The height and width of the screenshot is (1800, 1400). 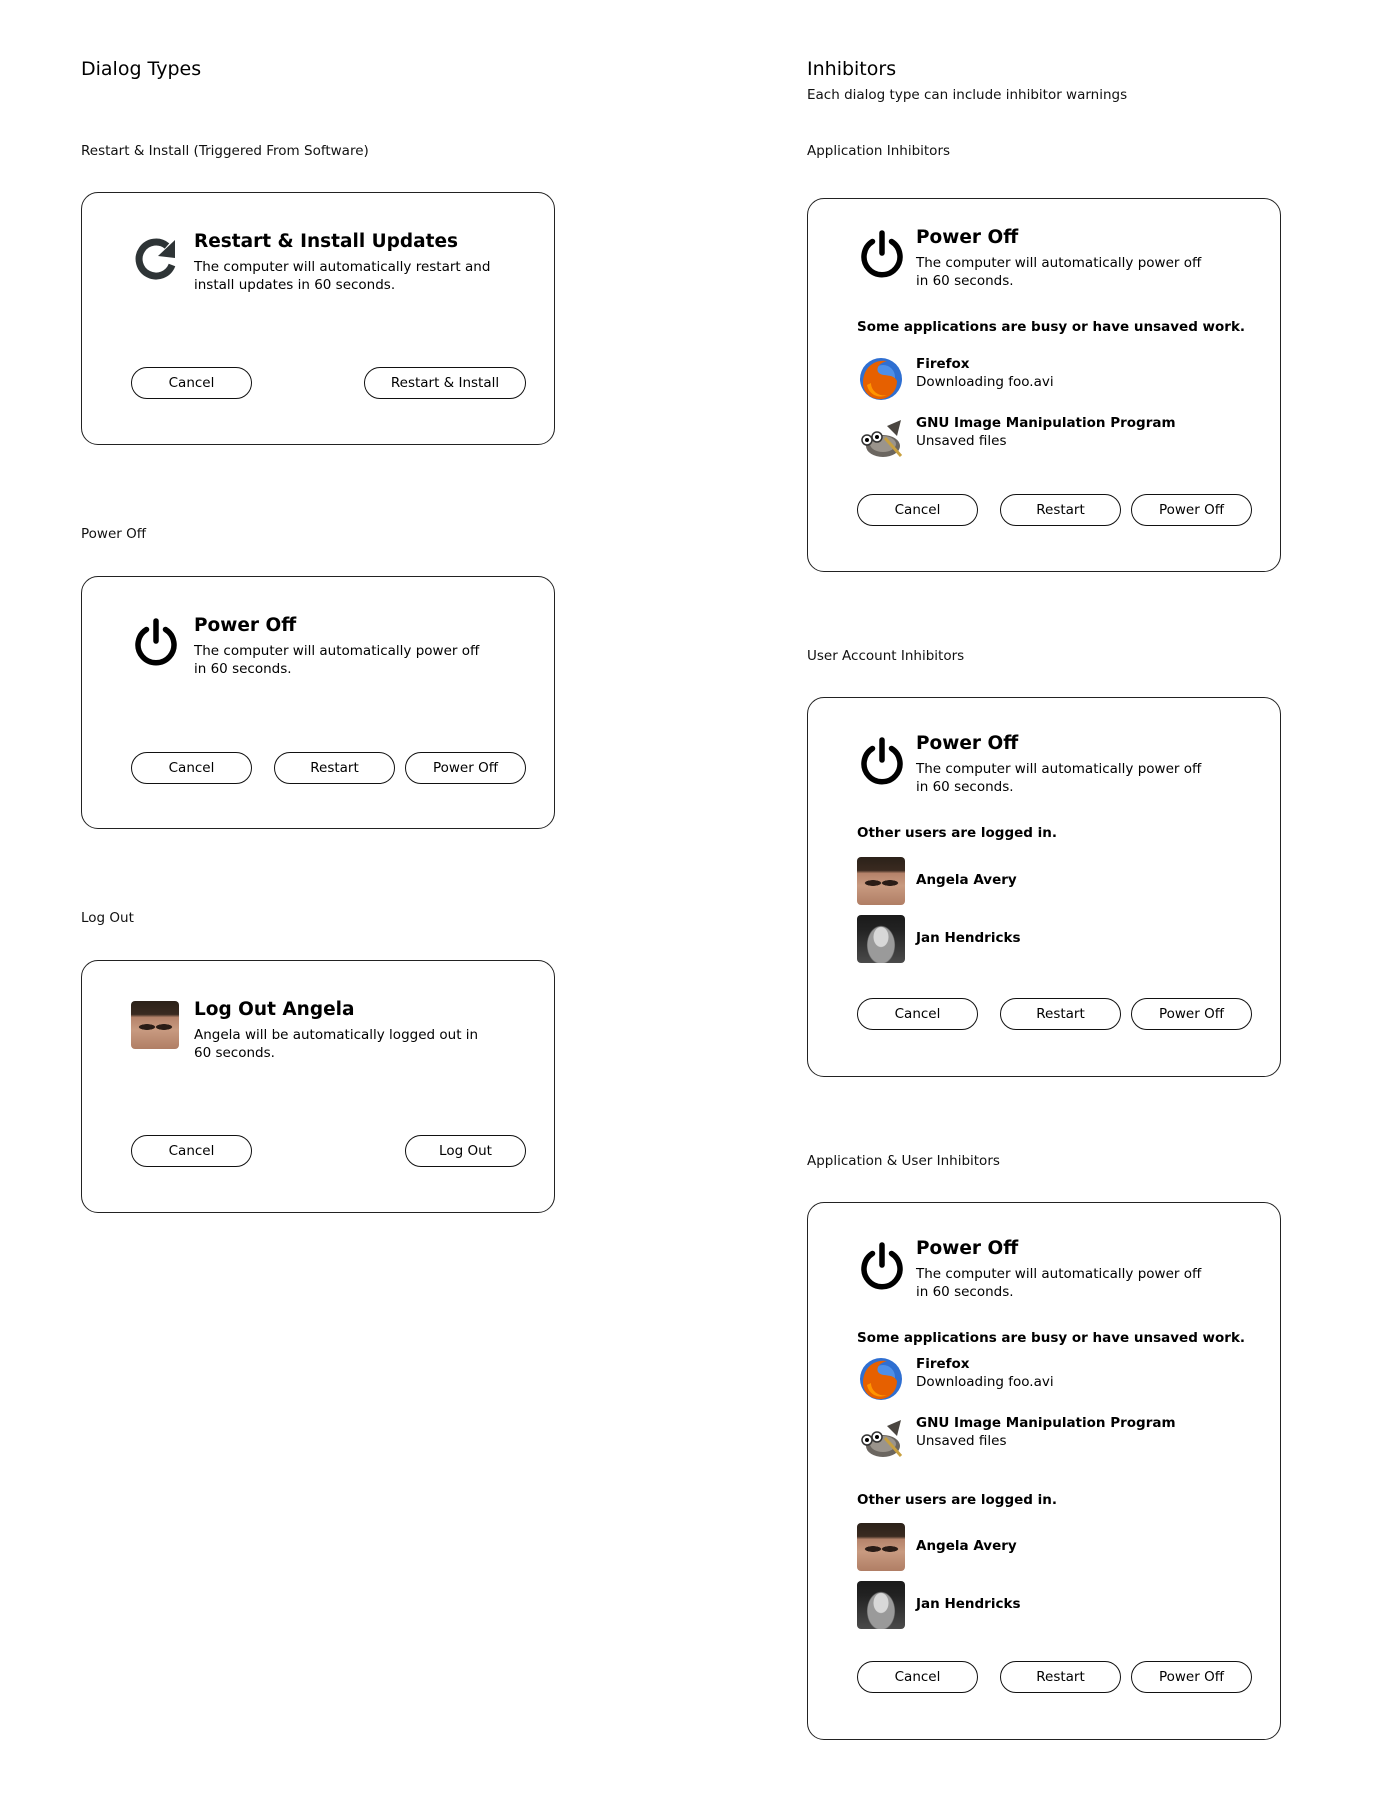 What do you see at coordinates (274, 1009) in the screenshot?
I see `dialog-title: Log Out Angela` at bounding box center [274, 1009].